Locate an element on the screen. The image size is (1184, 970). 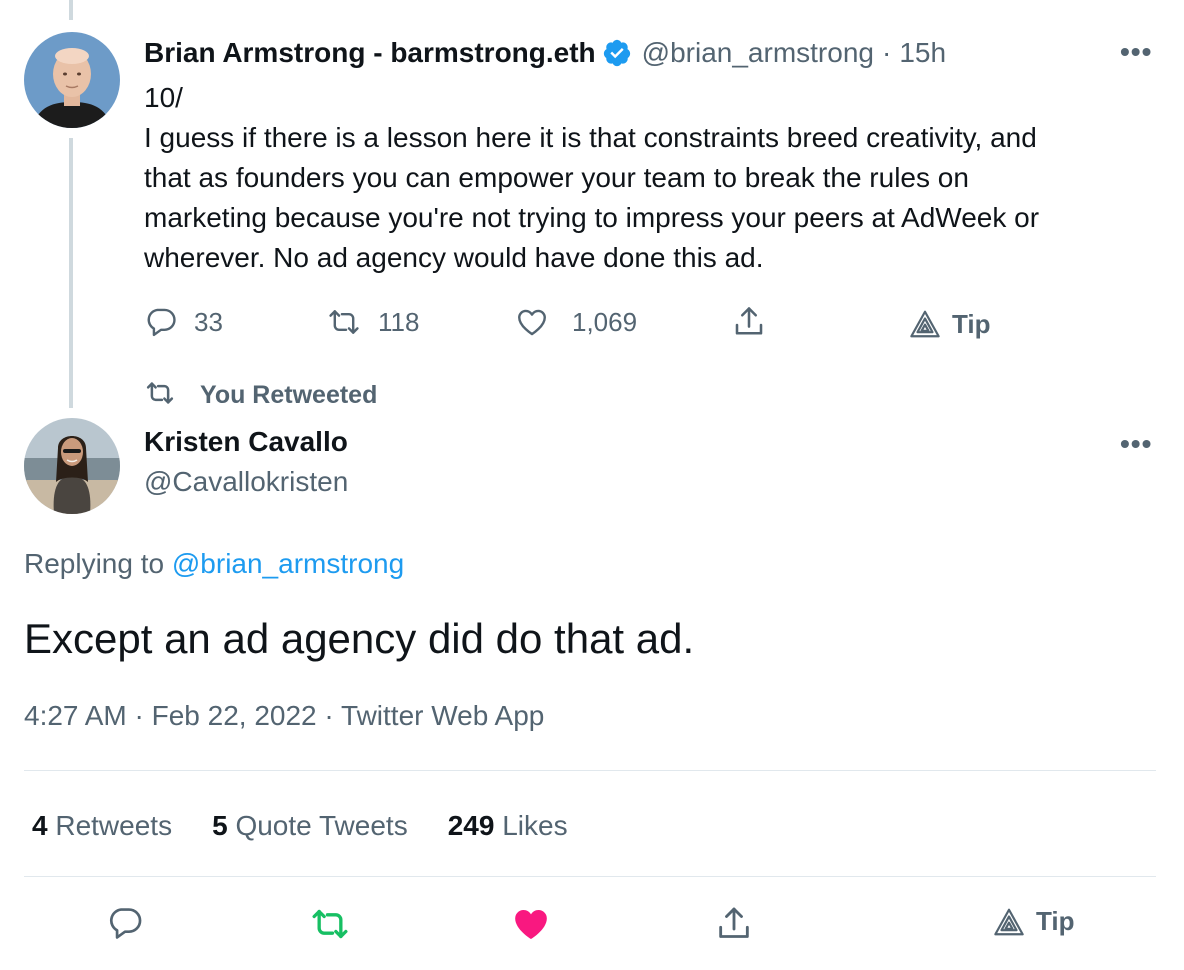
replying-to: Replying to @brian_armstrong is located at coordinates (214, 564).